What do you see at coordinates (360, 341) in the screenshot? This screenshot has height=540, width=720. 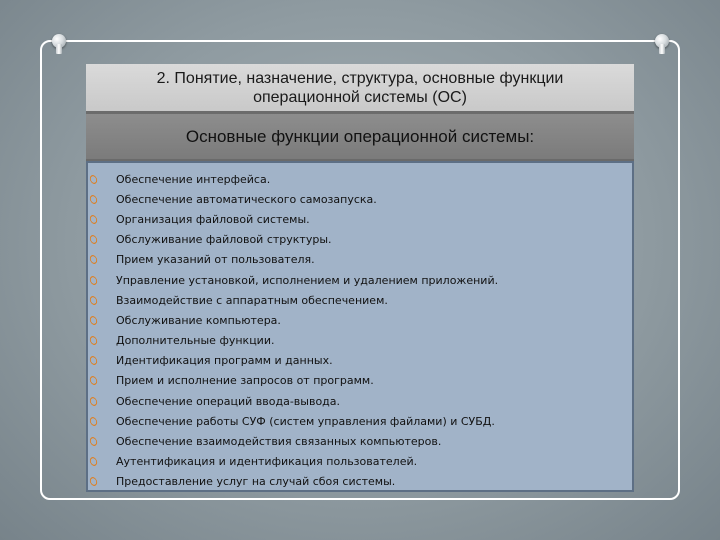 I see `list-item: Дополнительные функции.` at bounding box center [360, 341].